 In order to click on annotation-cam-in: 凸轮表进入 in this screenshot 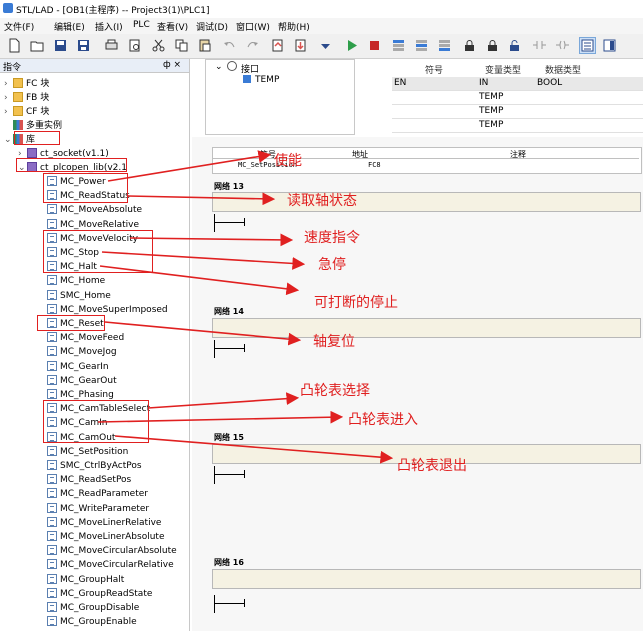, I will do `click(383, 420)`.